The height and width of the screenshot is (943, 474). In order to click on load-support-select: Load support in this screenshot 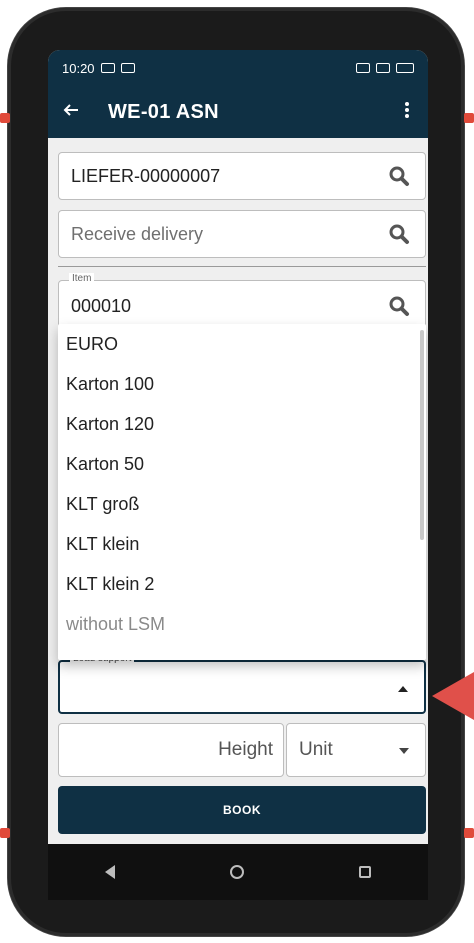, I will do `click(242, 683)`.